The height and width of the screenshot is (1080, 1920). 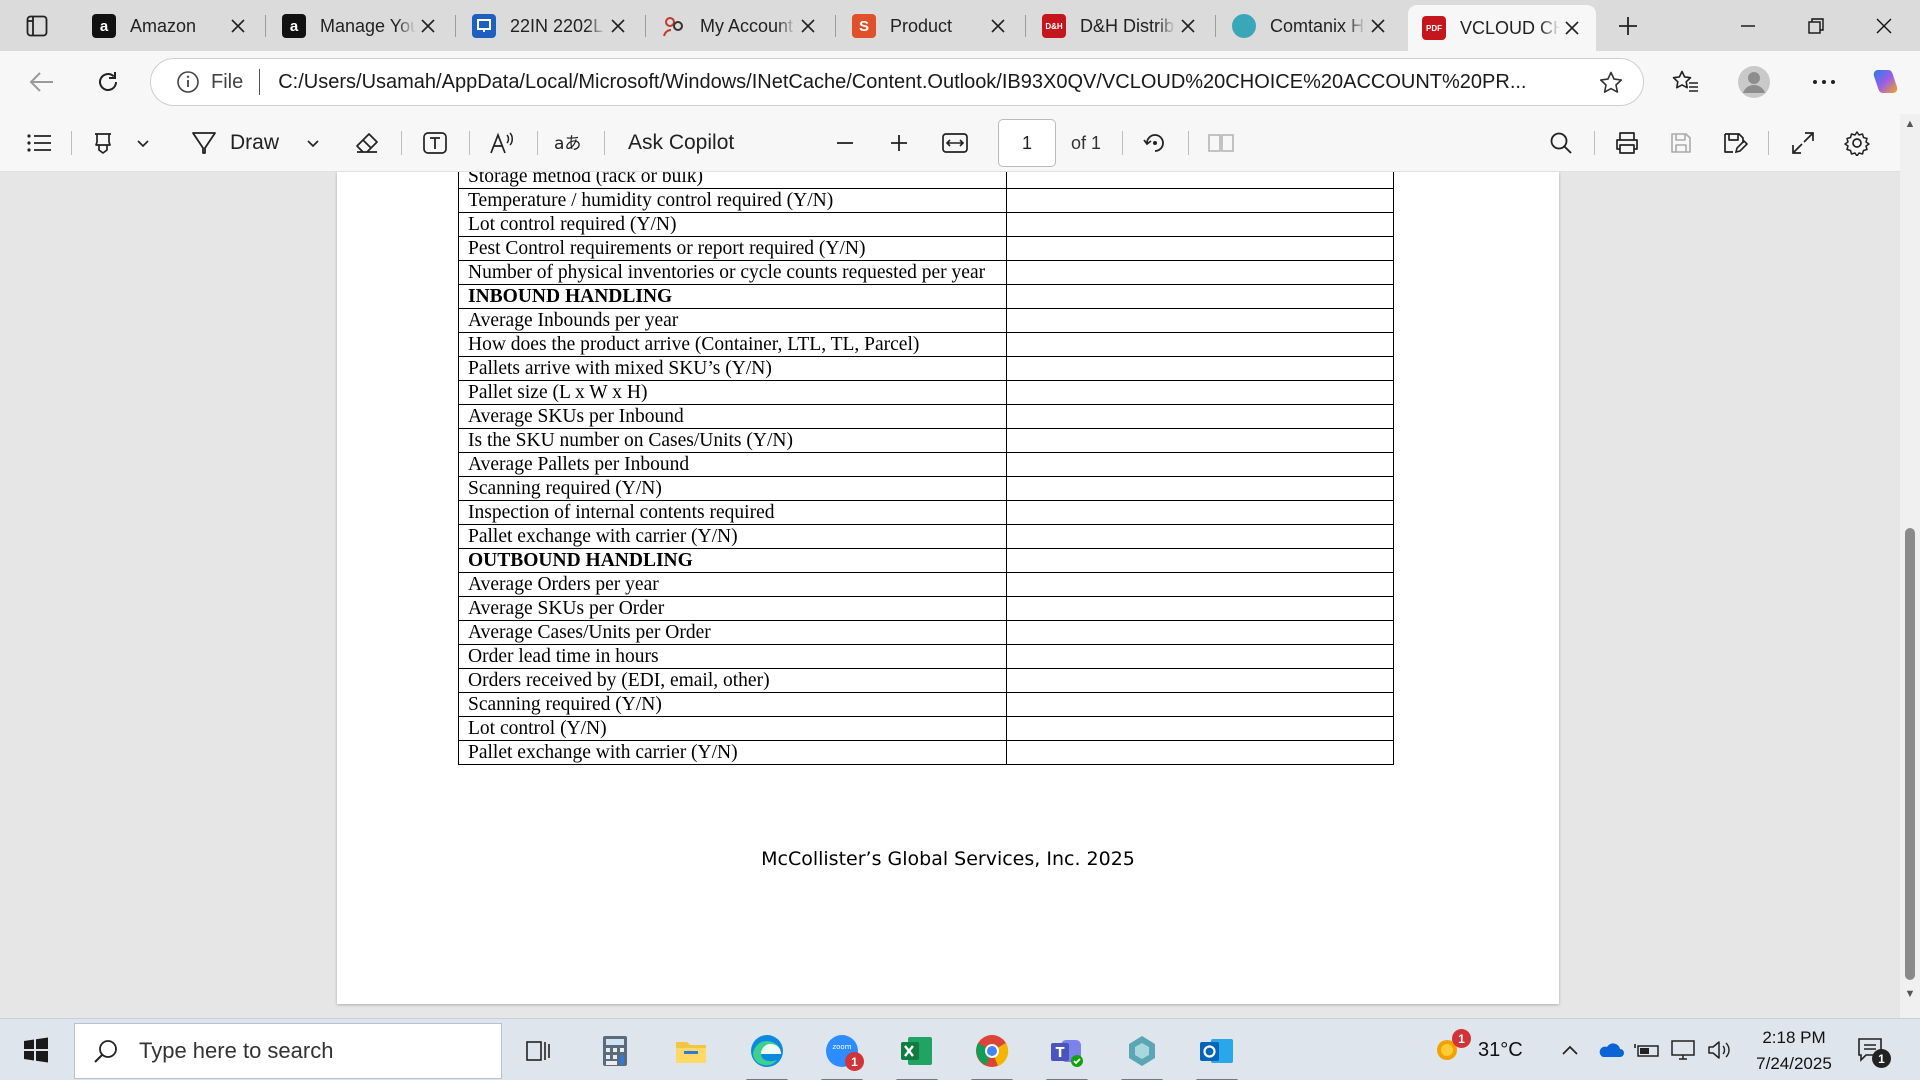 What do you see at coordinates (313, 143) in the screenshot?
I see `draw-chevron-down-icon` at bounding box center [313, 143].